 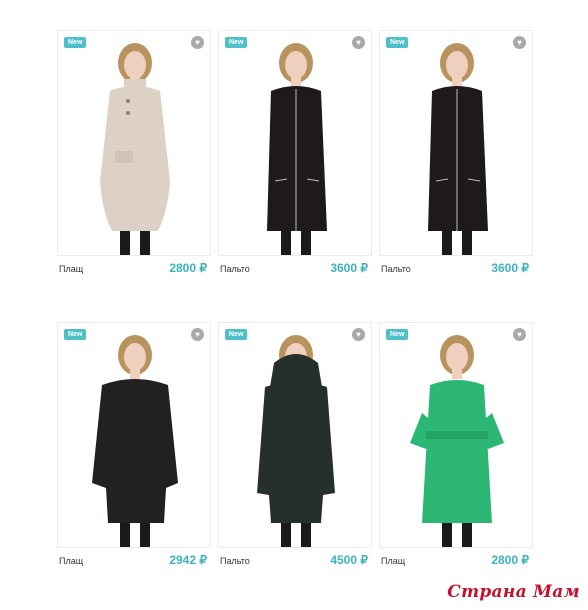 I want to click on product-card: New ♥ Плащ 2942 ₽, so click(x=134, y=460).